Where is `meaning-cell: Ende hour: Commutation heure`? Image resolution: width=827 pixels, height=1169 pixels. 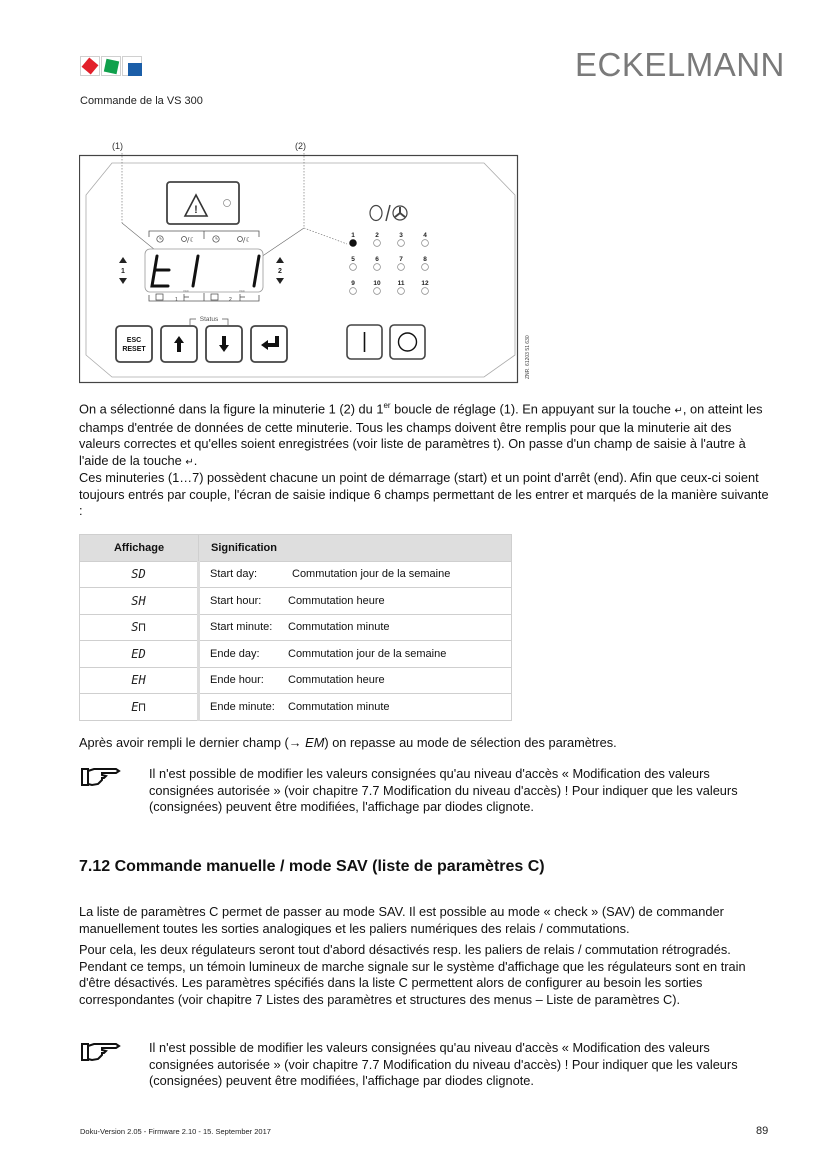
meaning-cell: Ende hour: Commutation heure is located at coordinates (355, 680).